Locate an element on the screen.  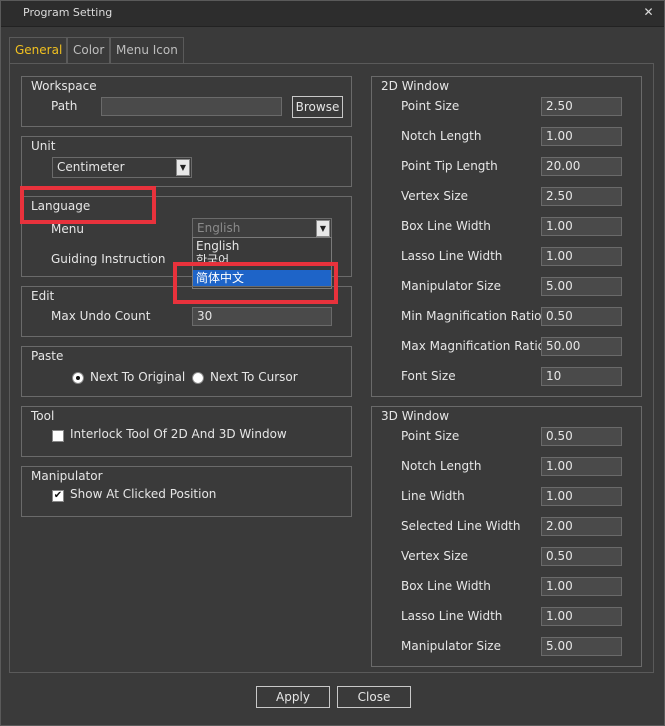
window-2d-field-label: Point Size is located at coordinates (430, 106).